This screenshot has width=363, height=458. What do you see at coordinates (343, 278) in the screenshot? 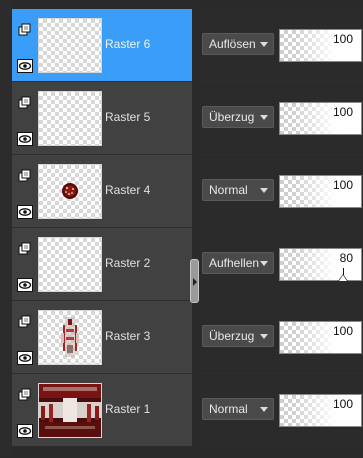
I see `opacity-marker-tip` at bounding box center [343, 278].